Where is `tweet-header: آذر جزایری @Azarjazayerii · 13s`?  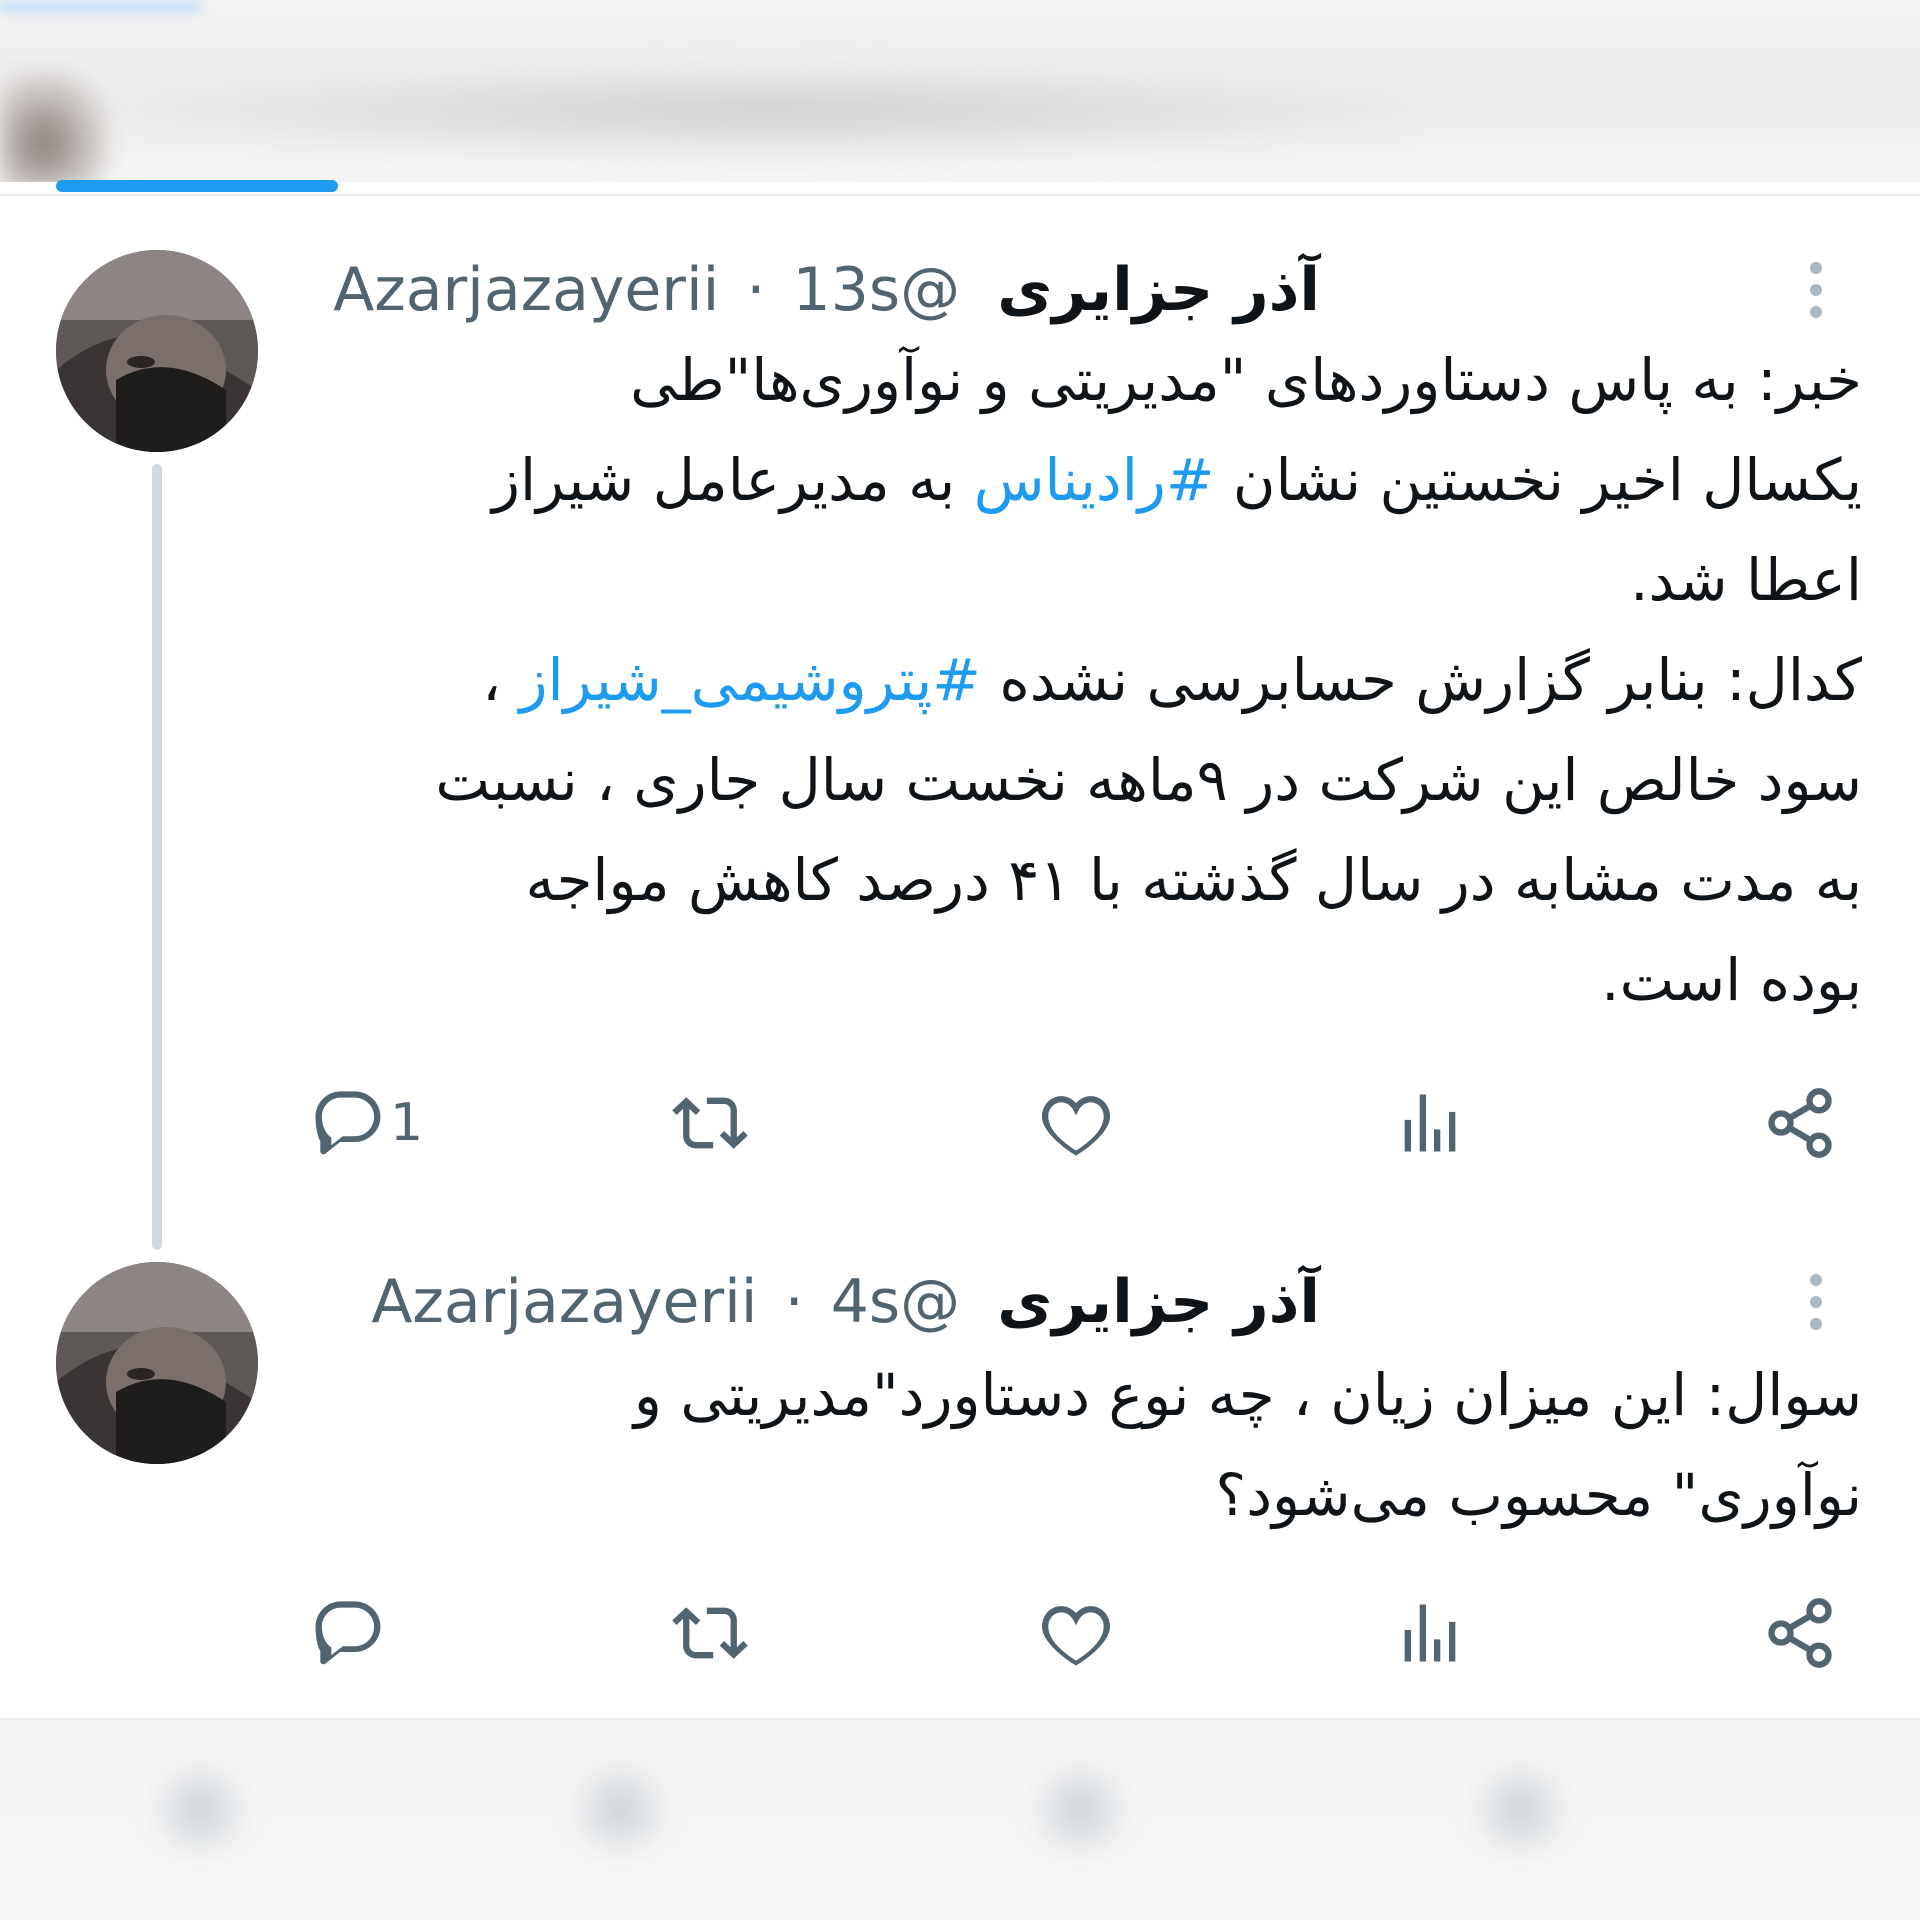 tweet-header: آذر جزایری @Azarjazayerii · 13s is located at coordinates (826, 290).